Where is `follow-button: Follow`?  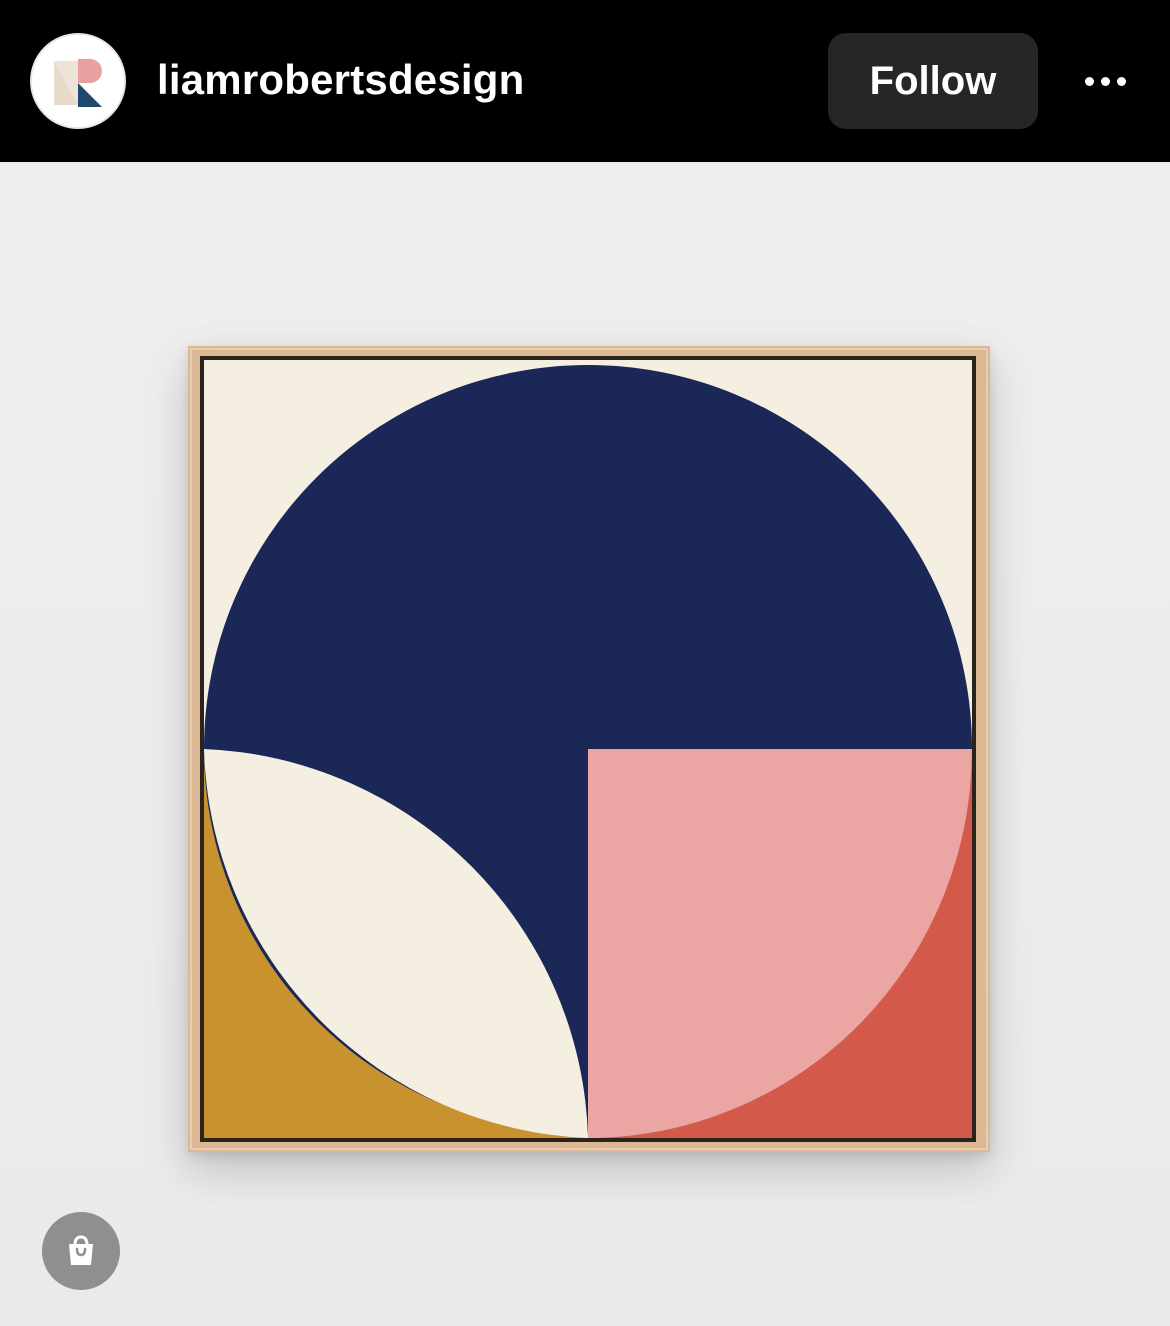 follow-button: Follow is located at coordinates (933, 81).